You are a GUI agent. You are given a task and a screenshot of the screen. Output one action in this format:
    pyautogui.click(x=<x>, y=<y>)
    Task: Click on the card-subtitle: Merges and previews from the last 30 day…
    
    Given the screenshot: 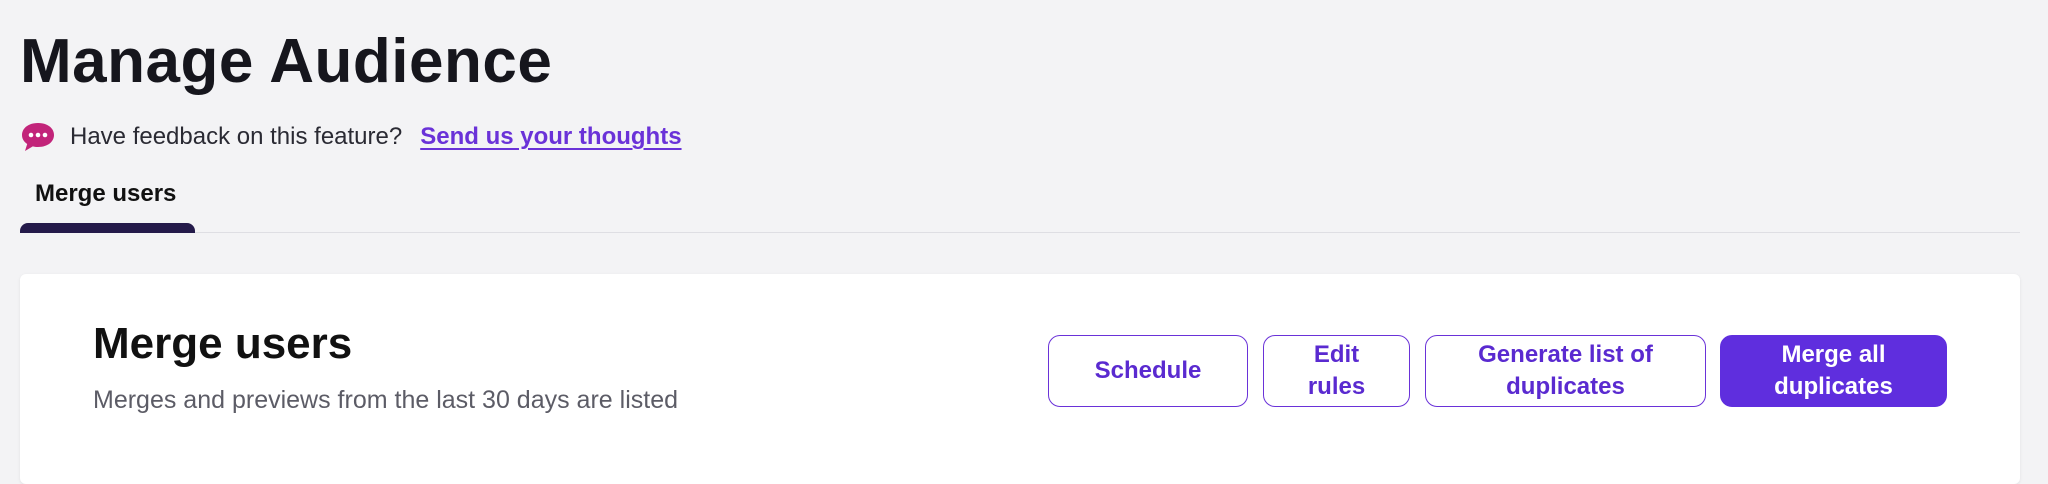 What is the action you would take?
    pyautogui.click(x=385, y=400)
    